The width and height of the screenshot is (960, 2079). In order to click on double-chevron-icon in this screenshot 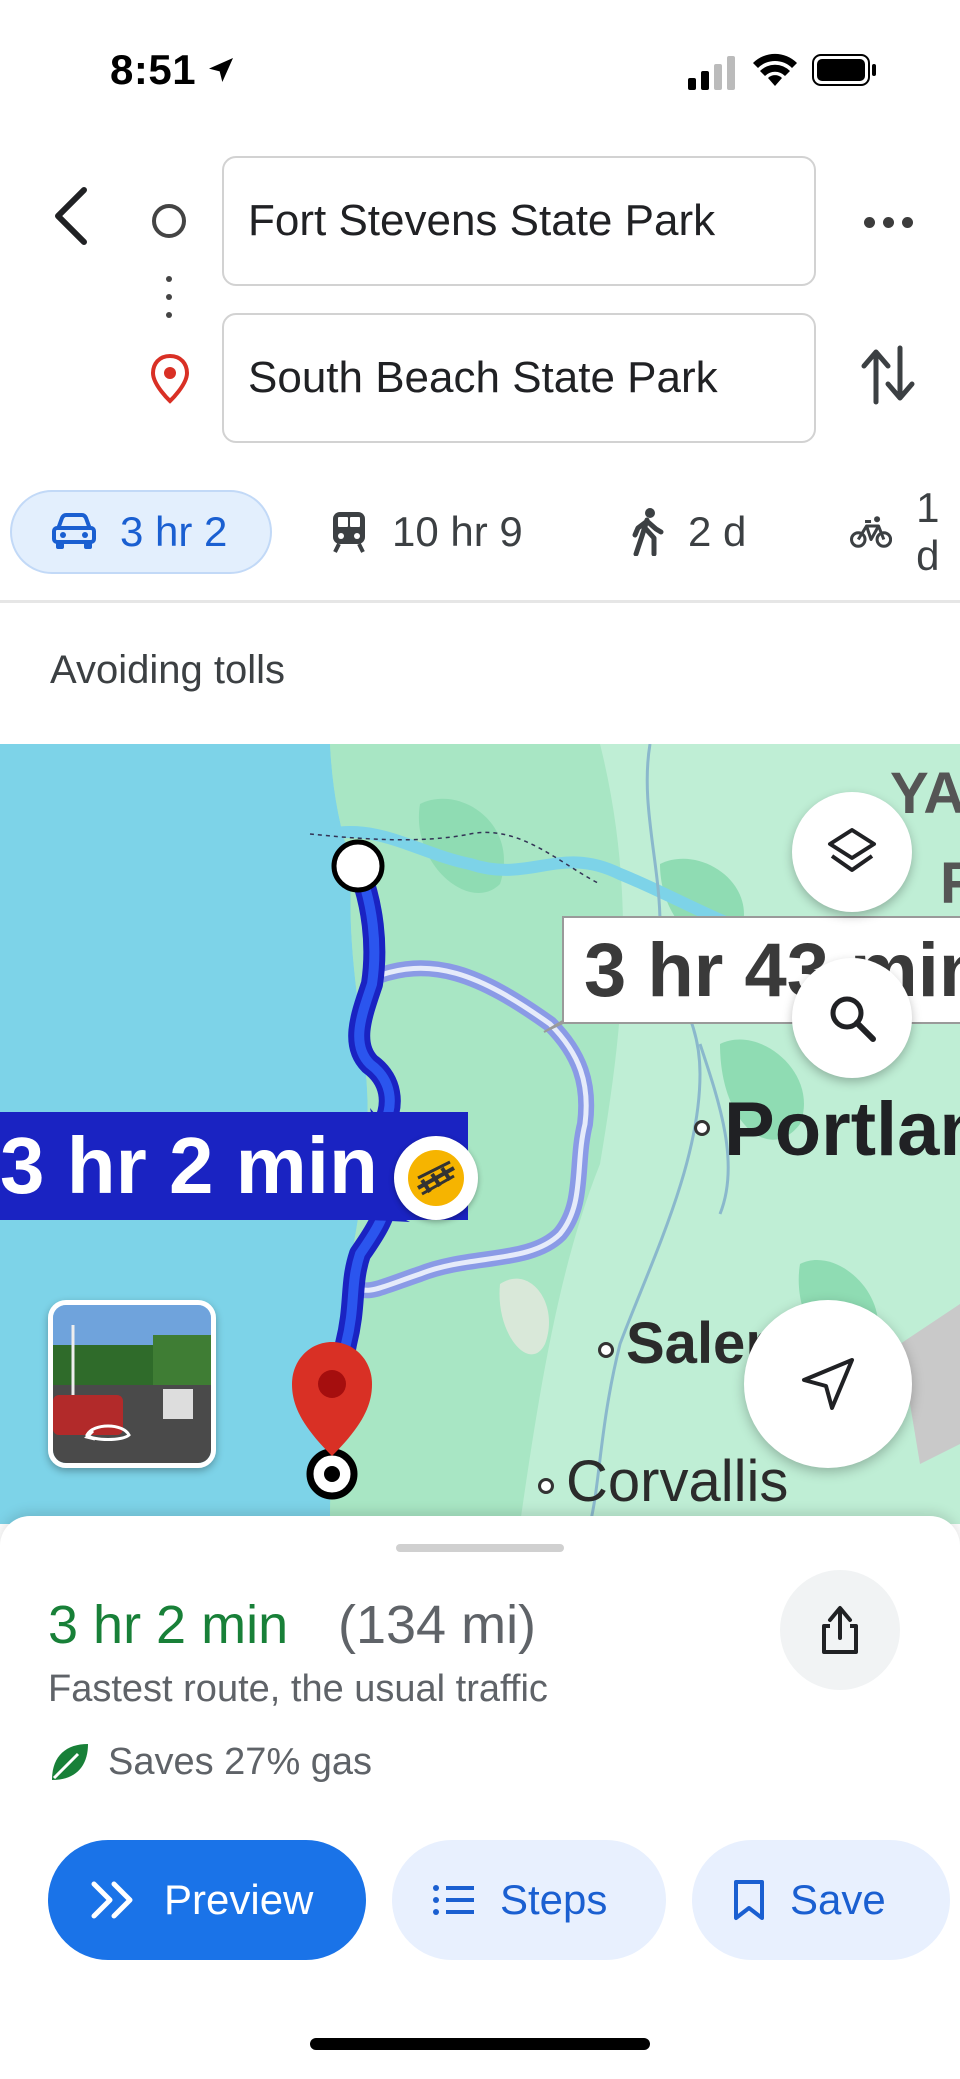, I will do `click(112, 1900)`.